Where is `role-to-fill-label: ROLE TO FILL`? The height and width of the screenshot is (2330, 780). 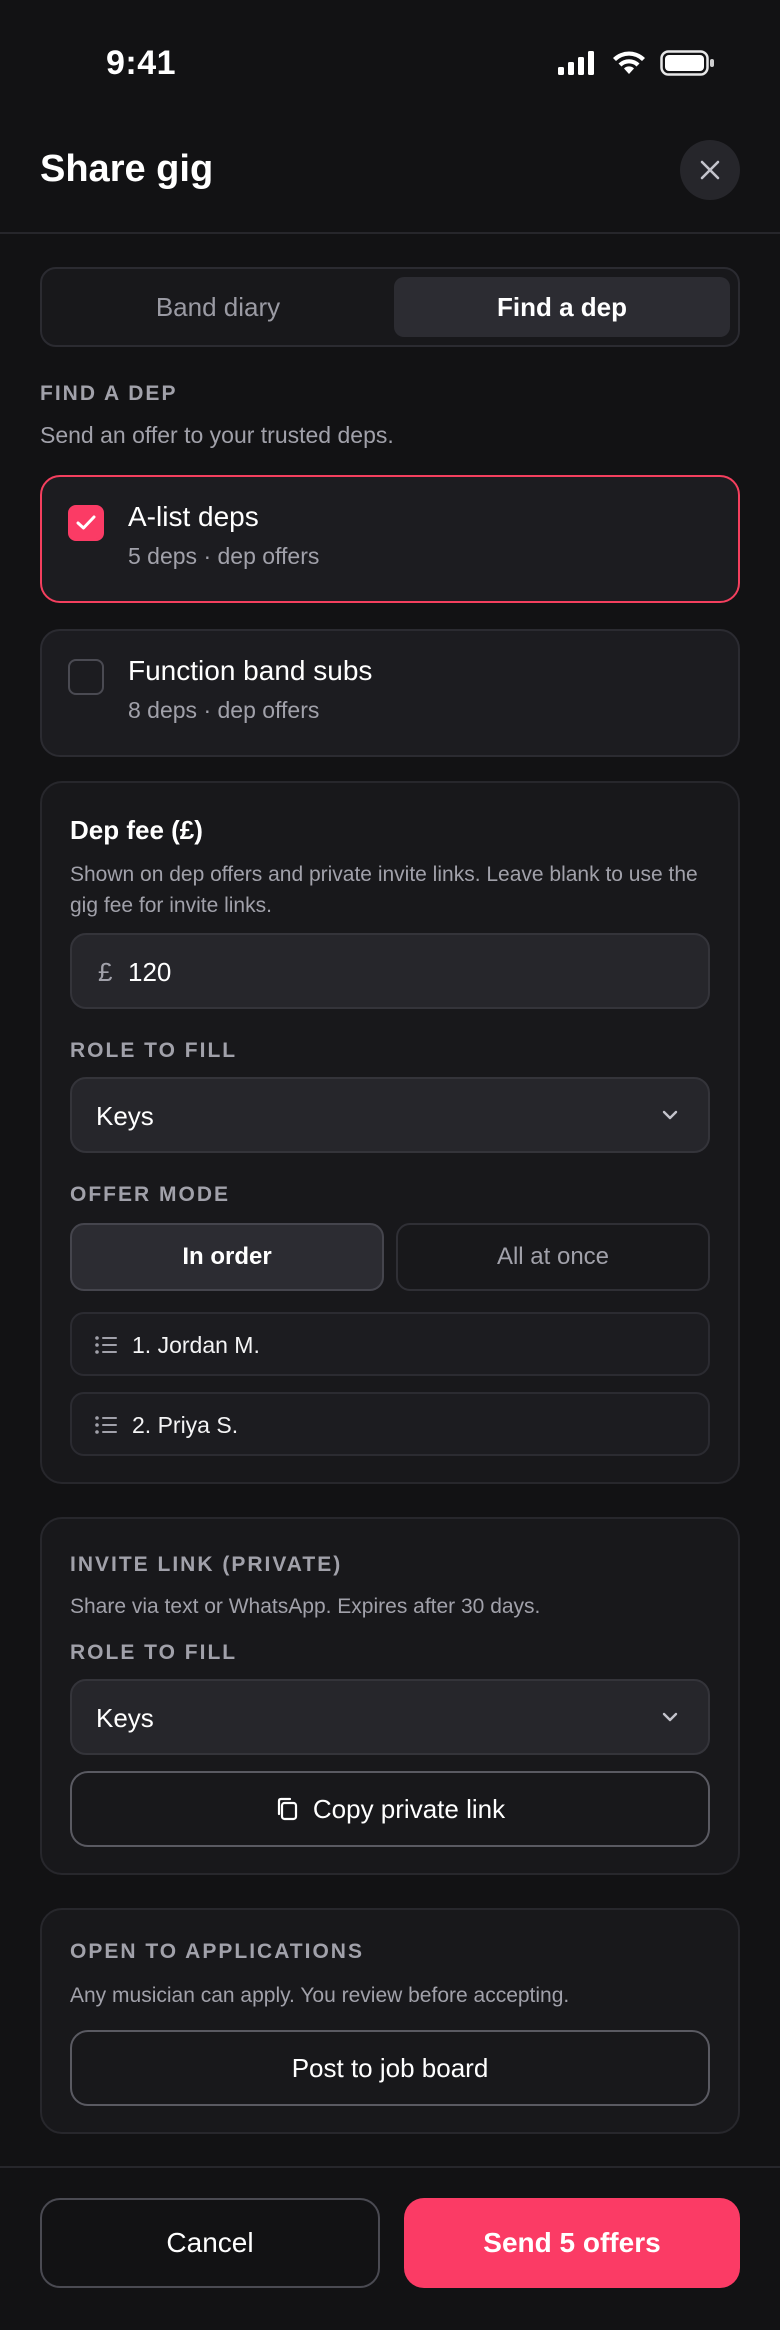 role-to-fill-label: ROLE TO FILL is located at coordinates (154, 1050).